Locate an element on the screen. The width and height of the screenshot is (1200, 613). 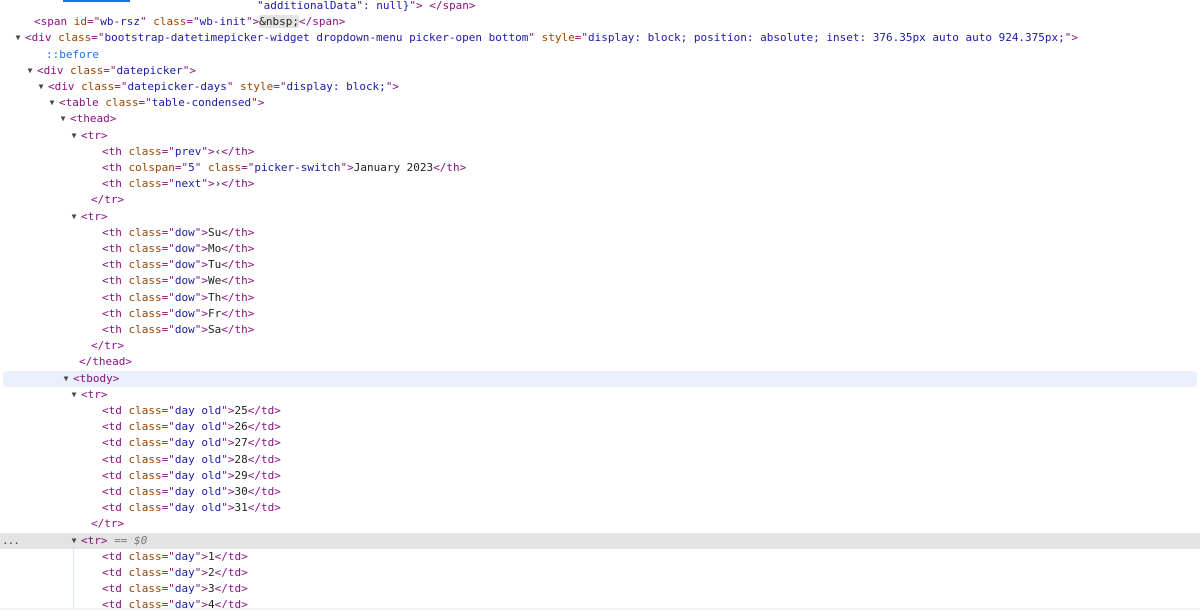
token-value: dow is located at coordinates (184, 281).